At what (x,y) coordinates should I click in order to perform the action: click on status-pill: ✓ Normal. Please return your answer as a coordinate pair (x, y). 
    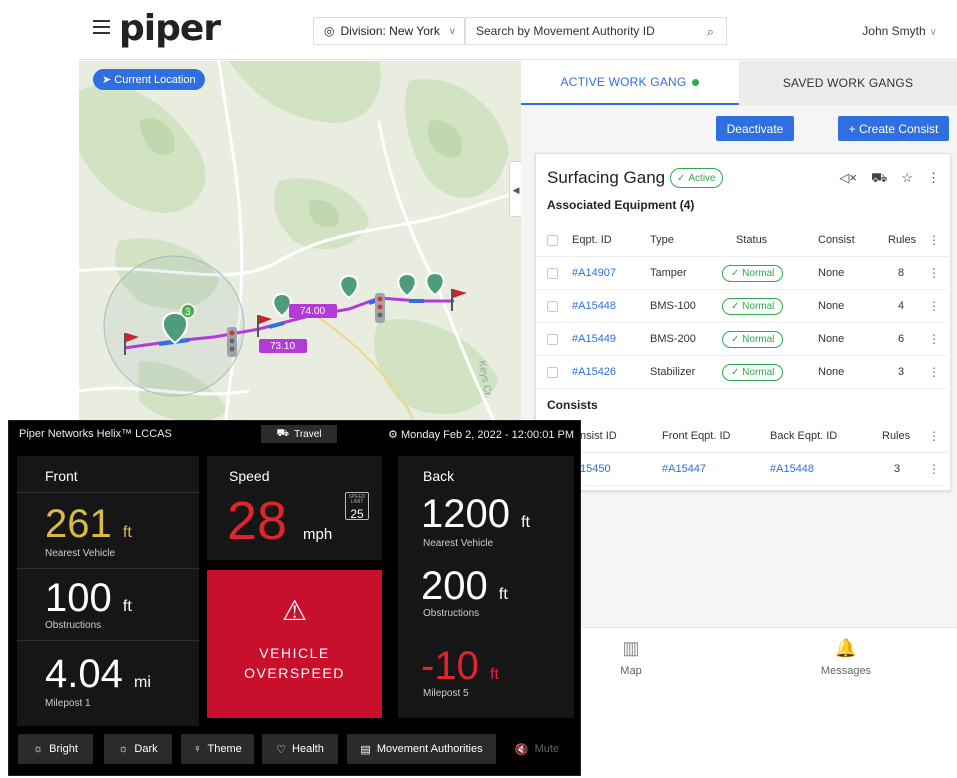
    Looking at the image, I should click on (753, 306).